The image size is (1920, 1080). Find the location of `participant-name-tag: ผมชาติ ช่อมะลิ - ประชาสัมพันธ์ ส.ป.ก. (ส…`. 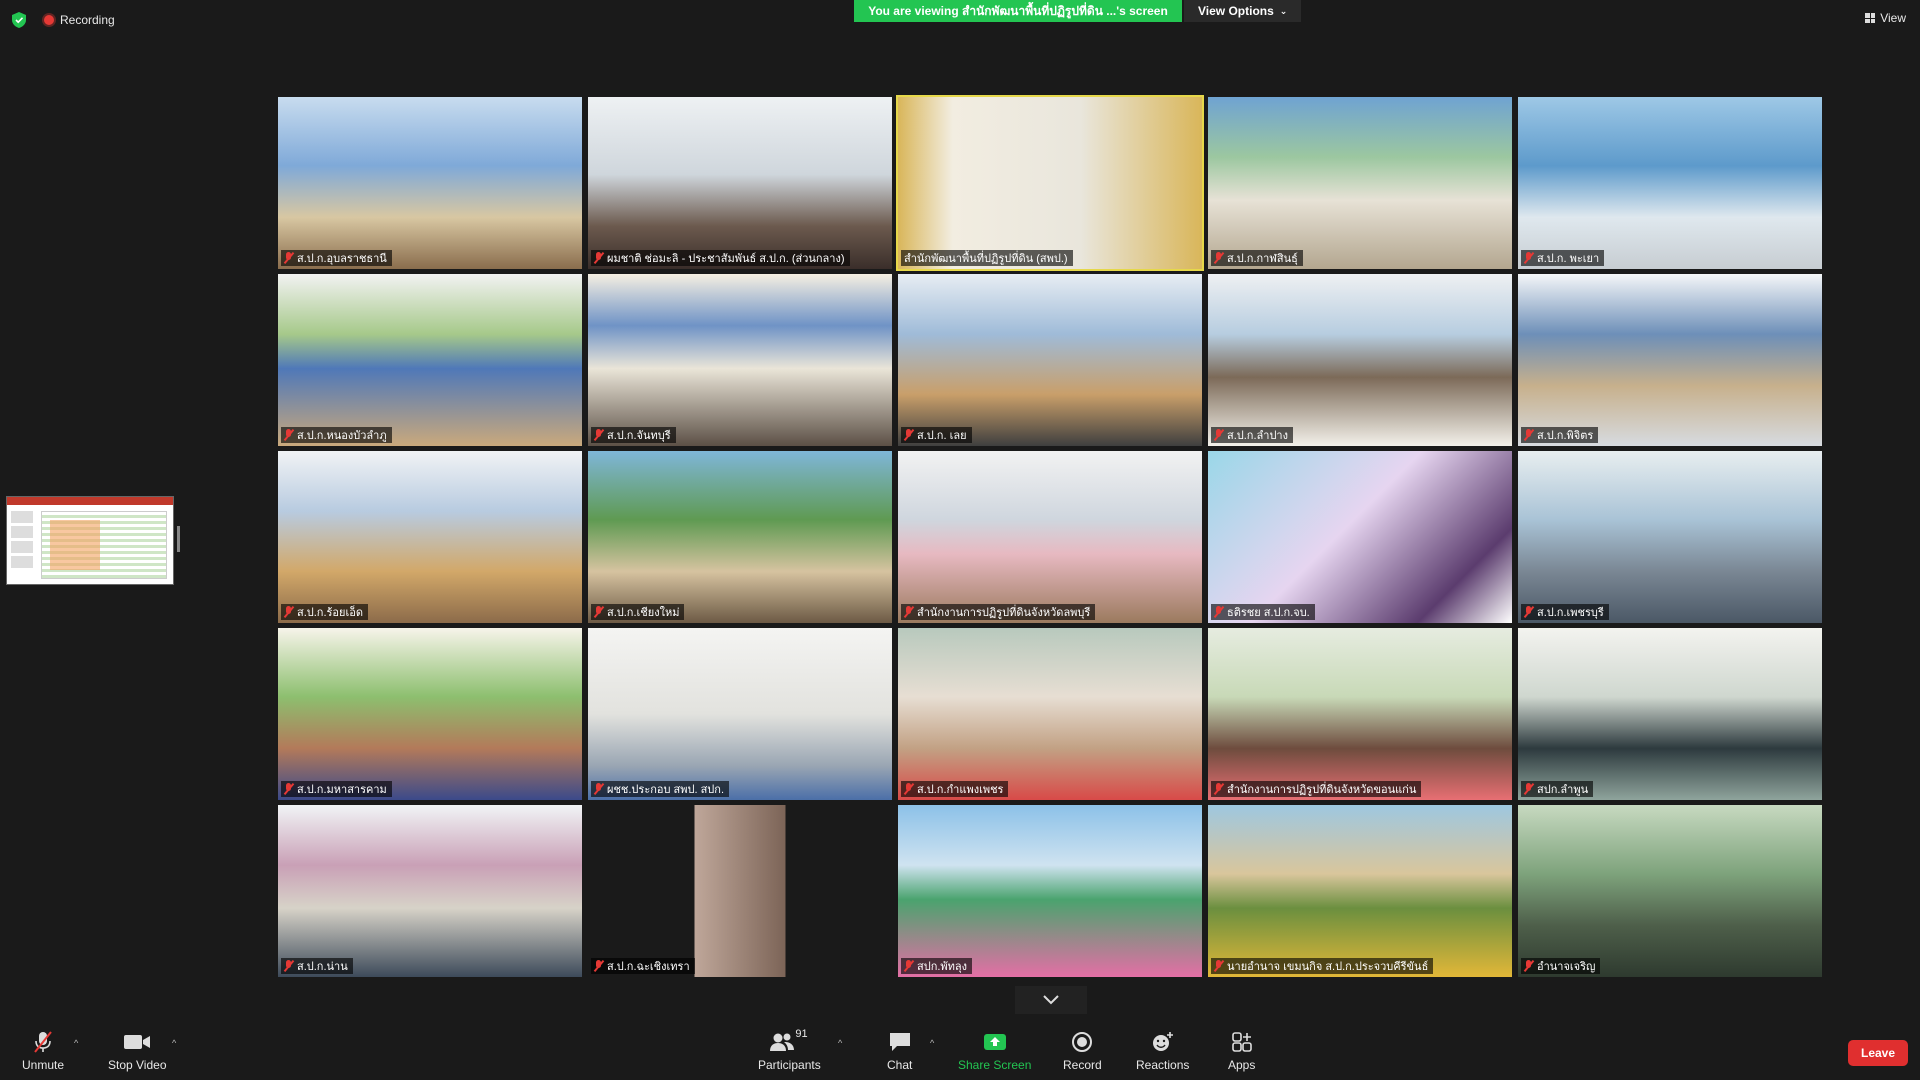

participant-name-tag: ผมชาติ ช่อมะลิ - ประชาสัมพันธ์ ส.ป.ก. (ส… is located at coordinates (720, 258).